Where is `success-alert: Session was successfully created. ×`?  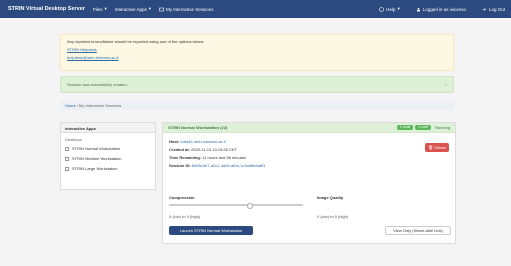
success-alert: Session was successfully created. × is located at coordinates (257, 84).